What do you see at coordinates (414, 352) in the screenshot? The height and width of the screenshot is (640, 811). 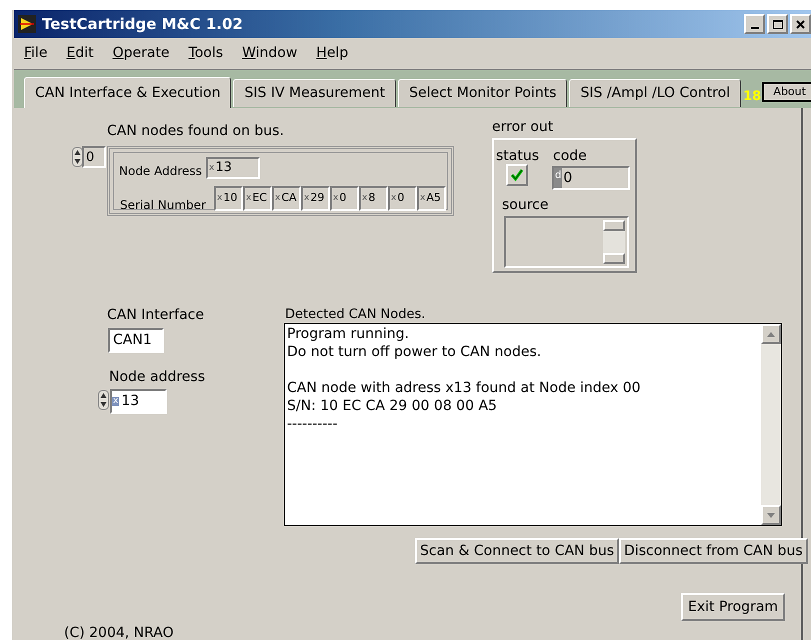 I see `log-line: Do not turn off power to CAN nodes.` at bounding box center [414, 352].